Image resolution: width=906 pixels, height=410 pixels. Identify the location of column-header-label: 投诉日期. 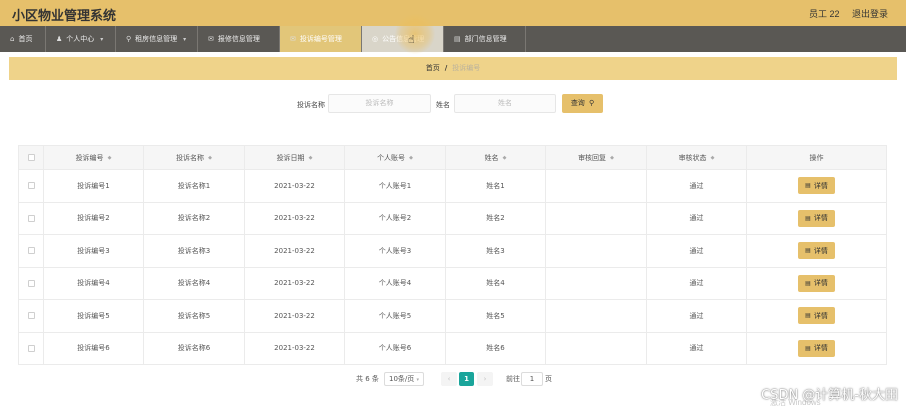
(290, 157).